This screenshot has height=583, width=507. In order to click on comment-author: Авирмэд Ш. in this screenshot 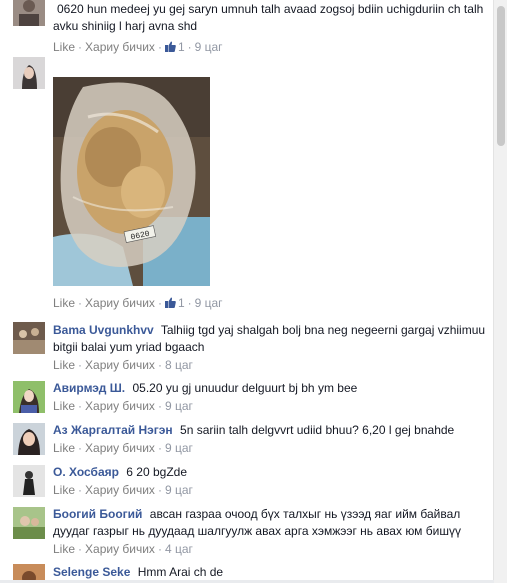, I will do `click(89, 388)`.